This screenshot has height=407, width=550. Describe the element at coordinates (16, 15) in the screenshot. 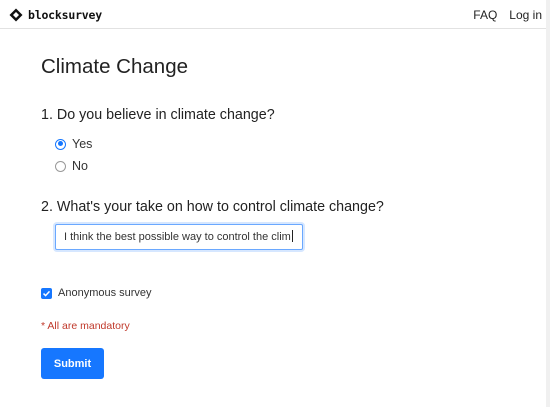

I see `blocksurvey-logo-icon` at that location.